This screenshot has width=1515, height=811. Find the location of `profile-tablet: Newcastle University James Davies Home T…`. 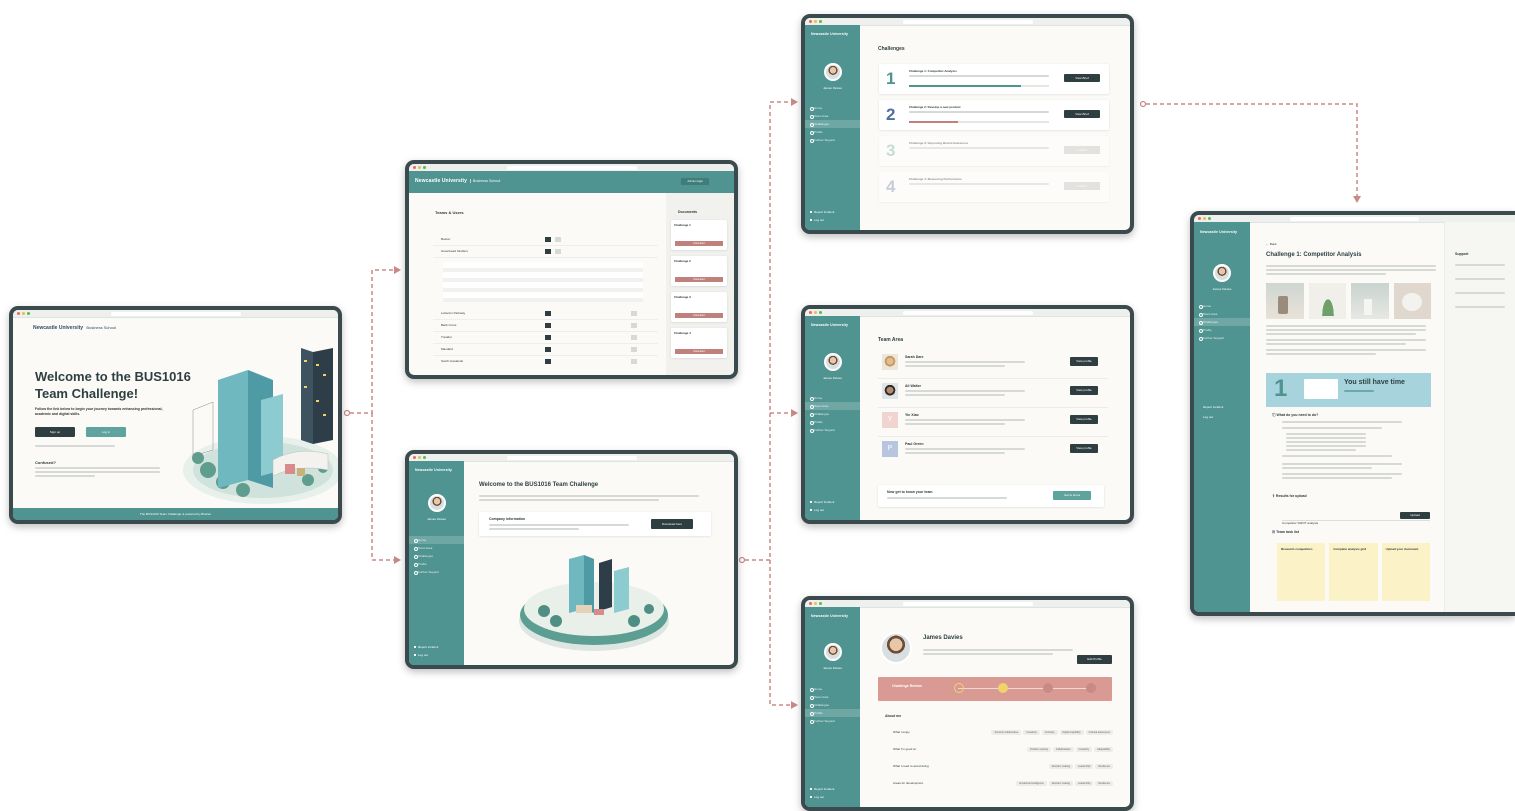

profile-tablet: Newcastle University James Davies Home T… is located at coordinates (967, 703).